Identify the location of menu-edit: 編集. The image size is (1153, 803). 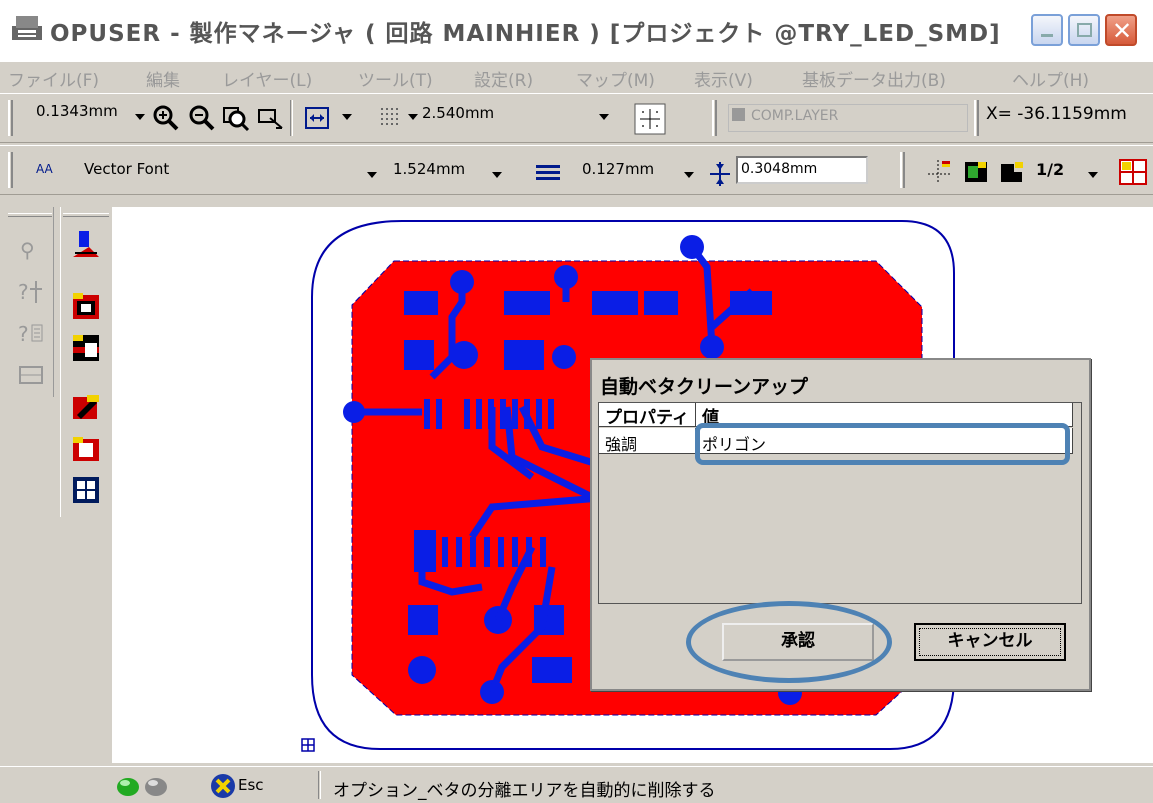
(163, 78).